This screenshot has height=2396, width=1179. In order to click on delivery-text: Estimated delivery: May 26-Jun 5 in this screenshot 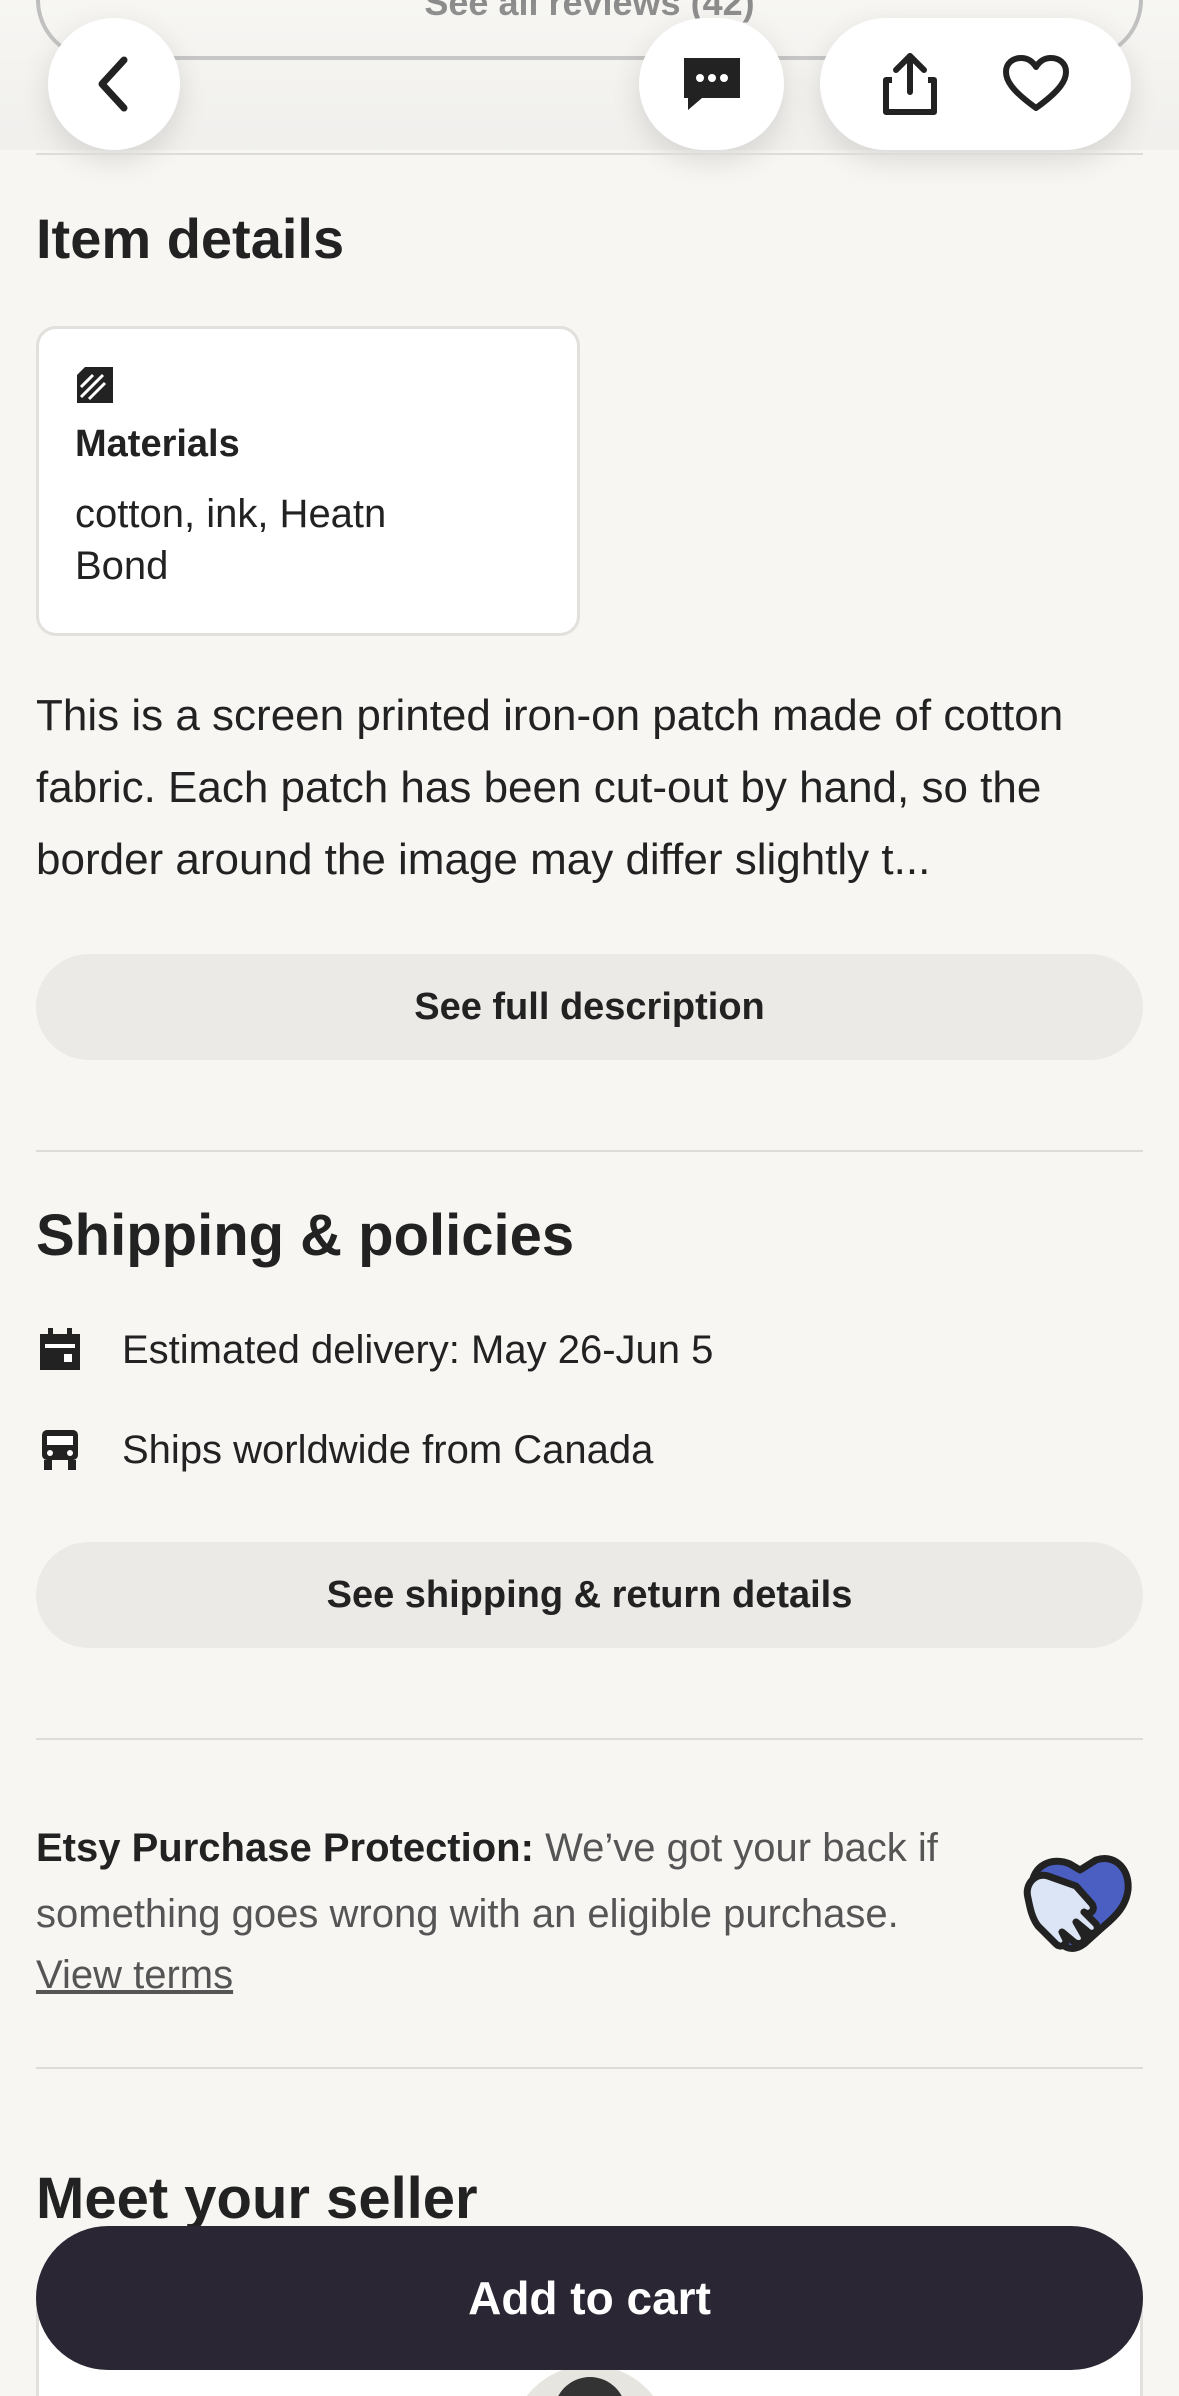, I will do `click(418, 1349)`.